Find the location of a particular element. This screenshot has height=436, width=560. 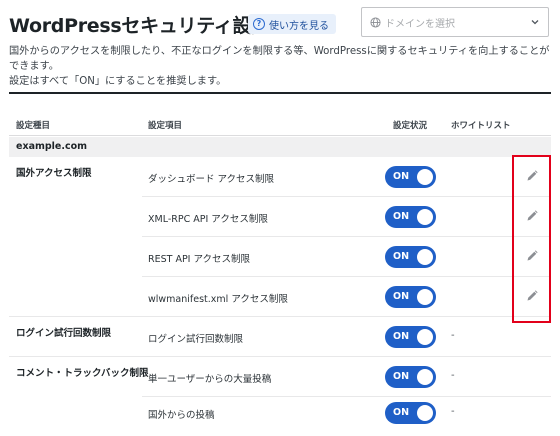

table-row: REST API アクセス制限 ON is located at coordinates (280, 257).